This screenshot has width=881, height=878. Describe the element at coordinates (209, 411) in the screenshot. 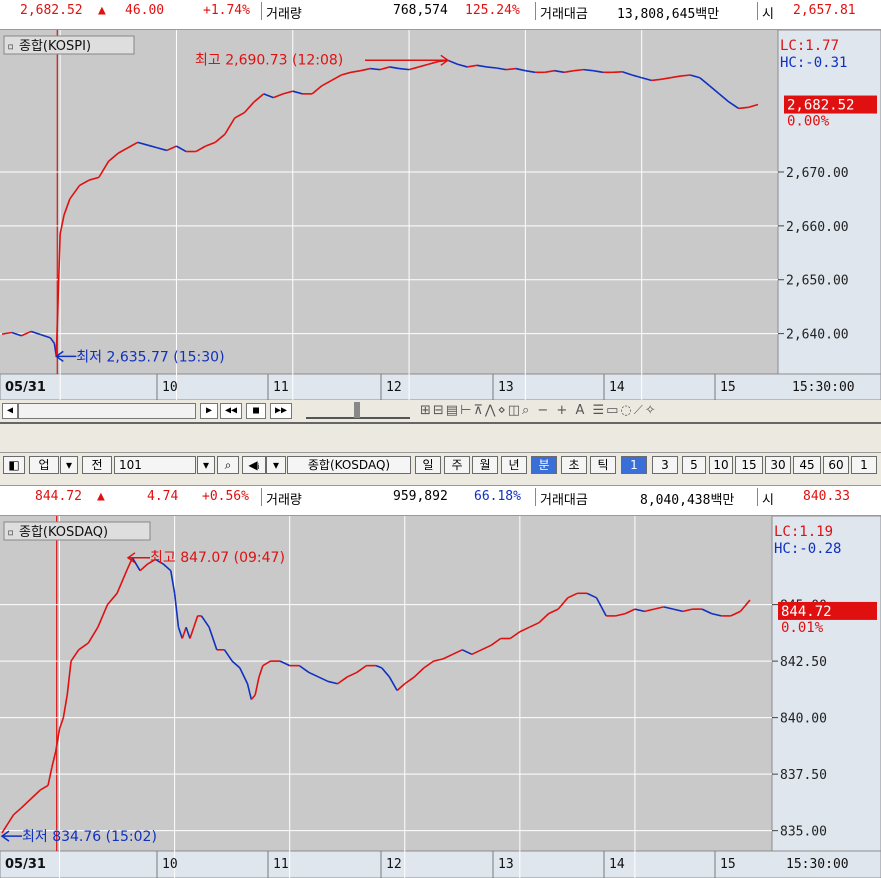

I see `scroll-right-button: ▶` at that location.